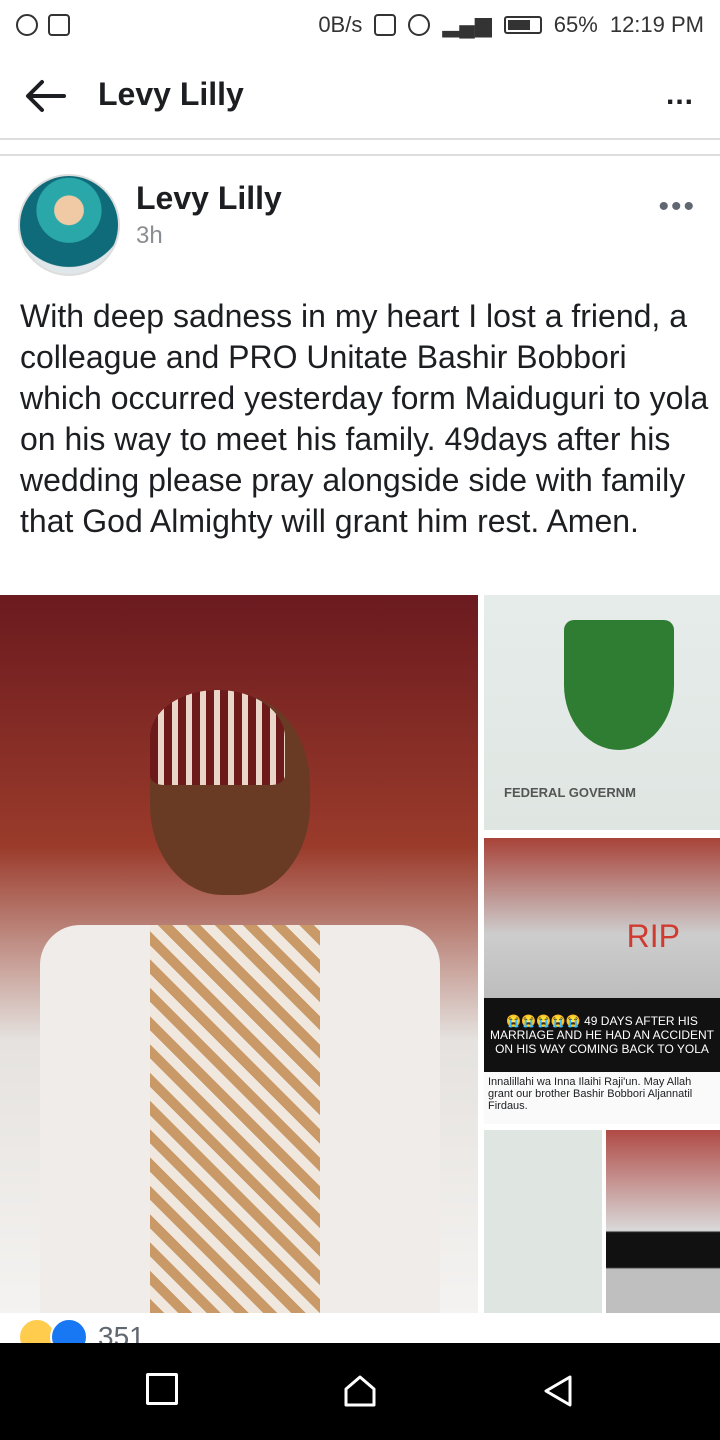 This screenshot has width=720, height=1440. Describe the element at coordinates (419, 25) in the screenshot. I see `alarm-icon` at that location.